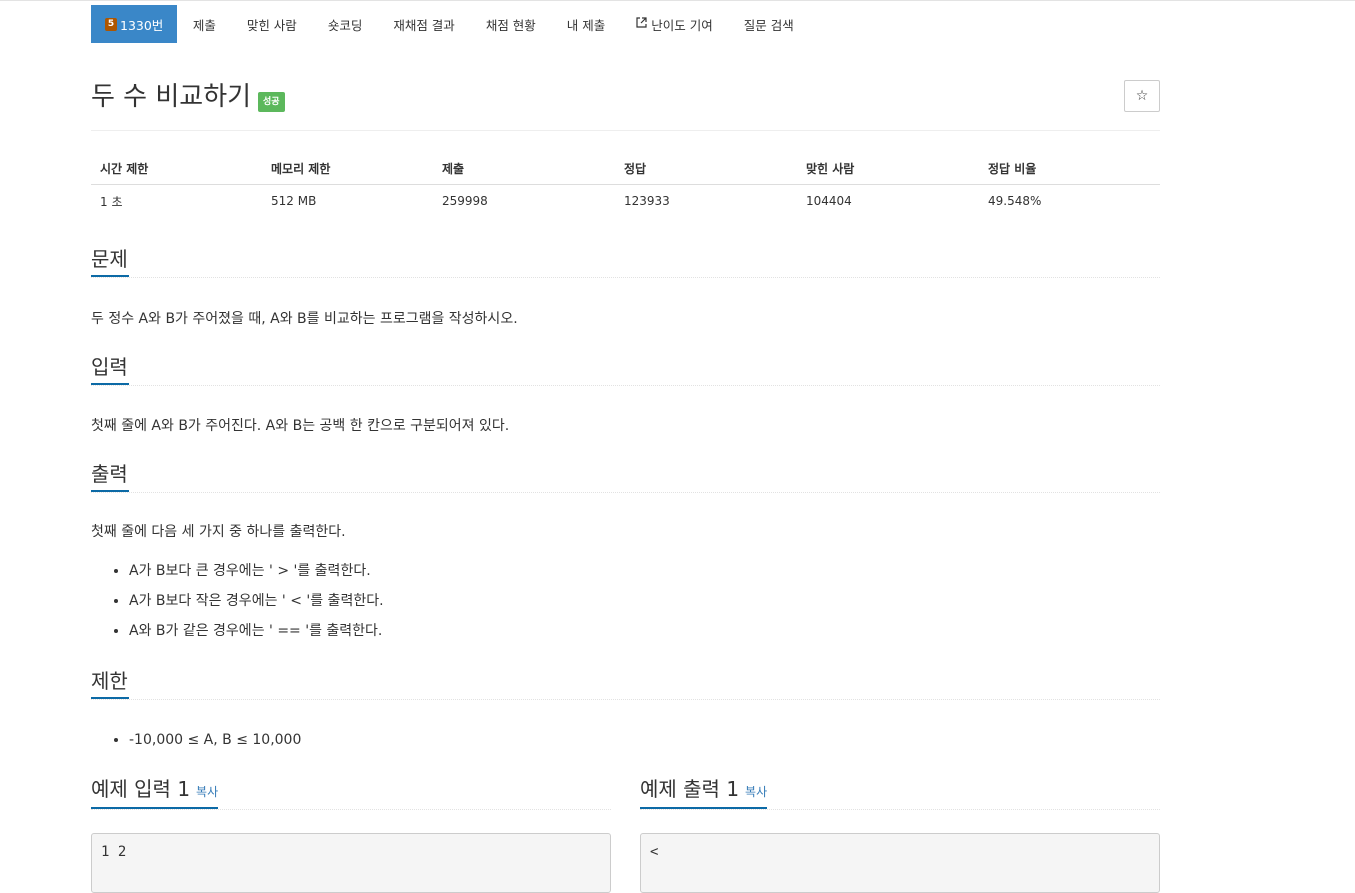 Image resolution: width=1355 pixels, height=893 pixels. Describe the element at coordinates (110, 476) in the screenshot. I see `section-output-title: 출력` at that location.